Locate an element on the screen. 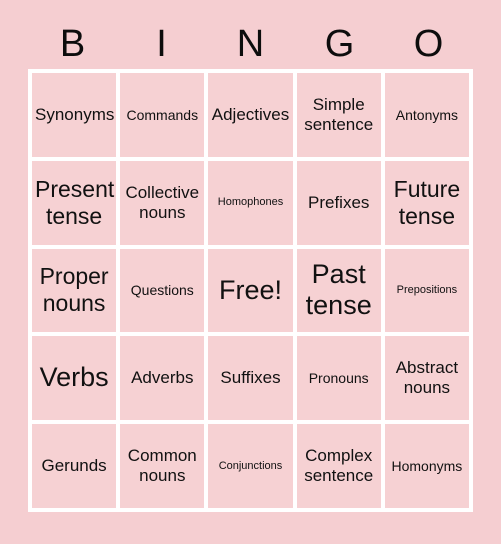  bingo-free-cell: Free! is located at coordinates (250, 290).